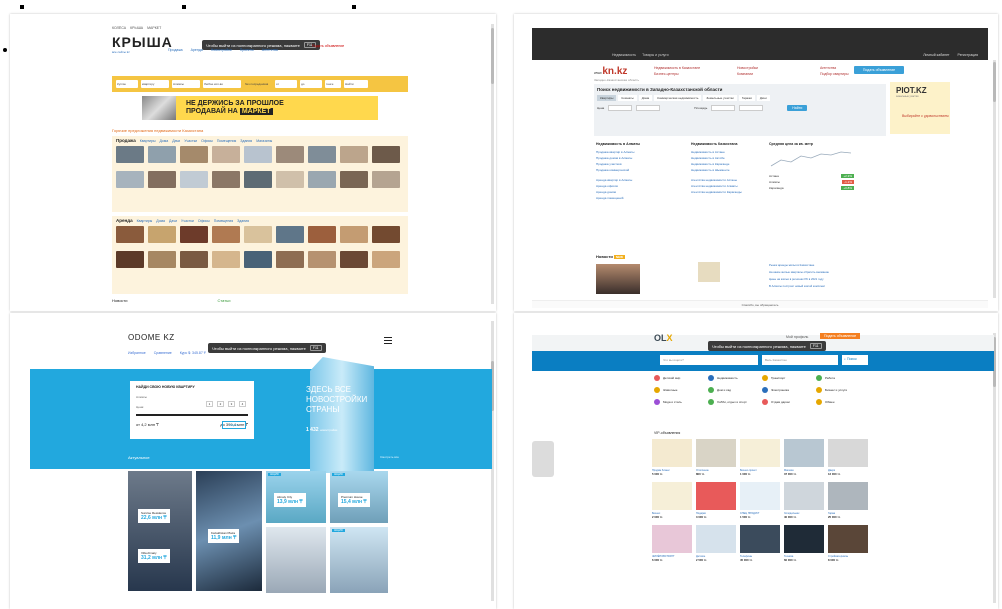  I want to click on listing-tile: АКЦИЯ Almaty City 13,9 млн ₸, so click(296, 497).